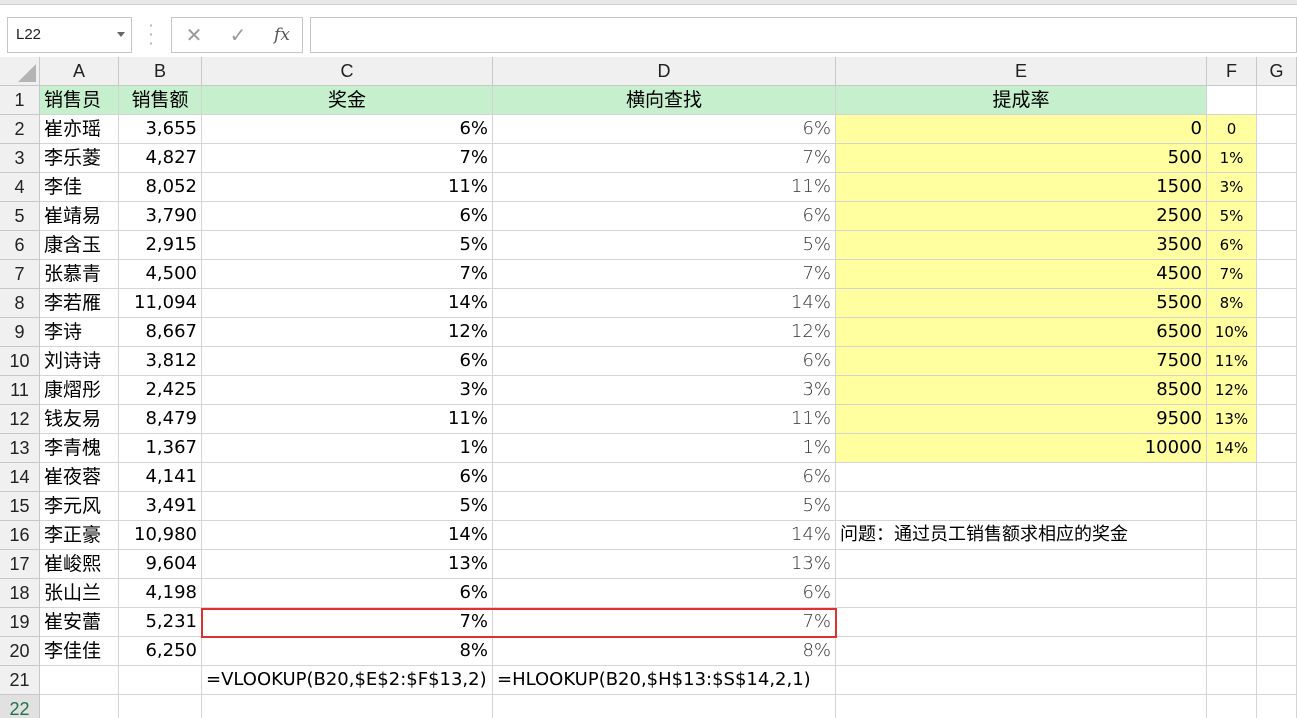  What do you see at coordinates (1021, 390) in the screenshot?
I see `cell-threshold: 8500` at bounding box center [1021, 390].